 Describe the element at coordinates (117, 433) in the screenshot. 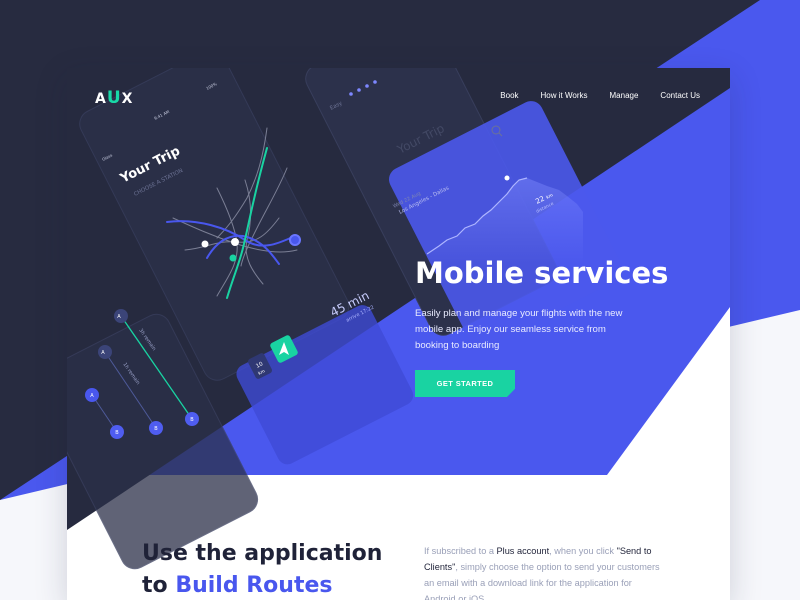

I see `stop-b3: B` at that location.